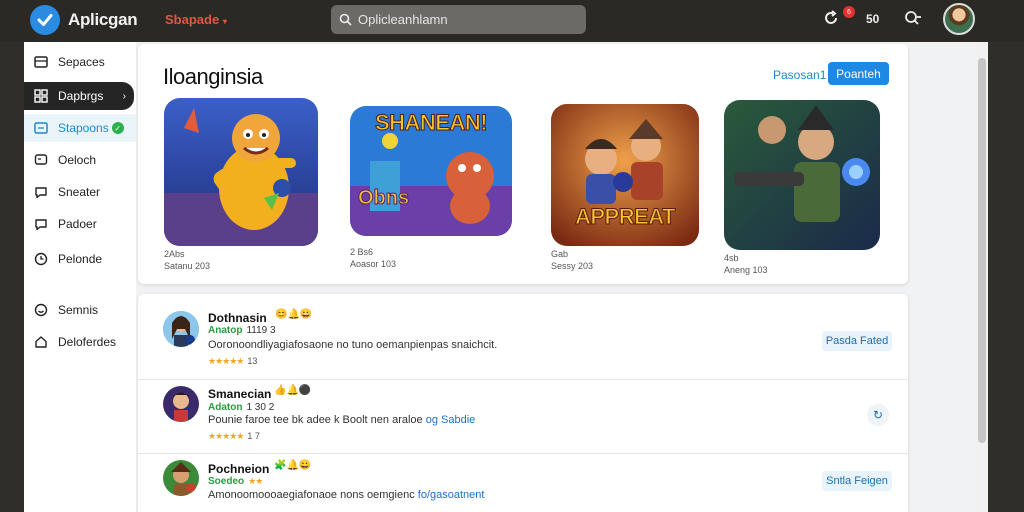 Image resolution: width=1024 pixels, height=512 pixels. I want to click on caret-down-icon: ▾, so click(224, 21).